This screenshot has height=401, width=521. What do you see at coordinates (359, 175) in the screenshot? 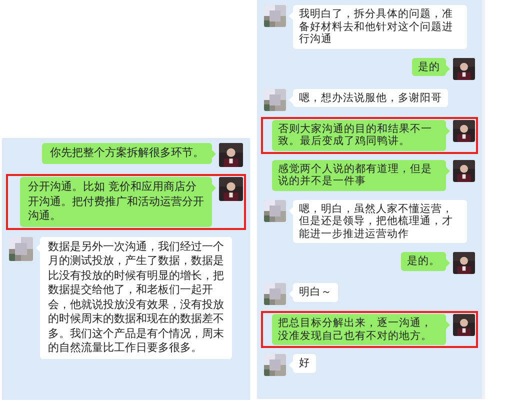
I see `message-bubble: 感觉两个人说的都有道理，但是说的并不是一件事` at bounding box center [359, 175].